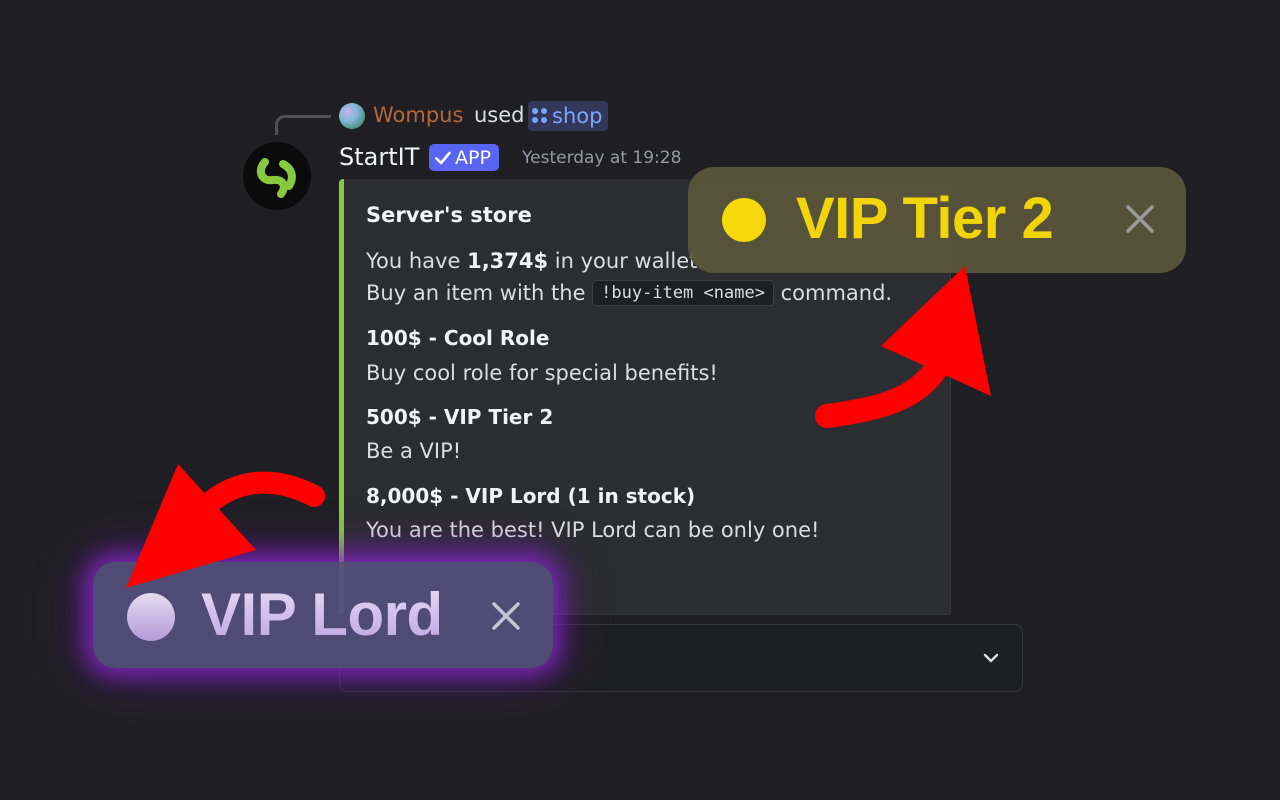 This screenshot has height=800, width=1280. I want to click on reply-used-text: used, so click(499, 115).